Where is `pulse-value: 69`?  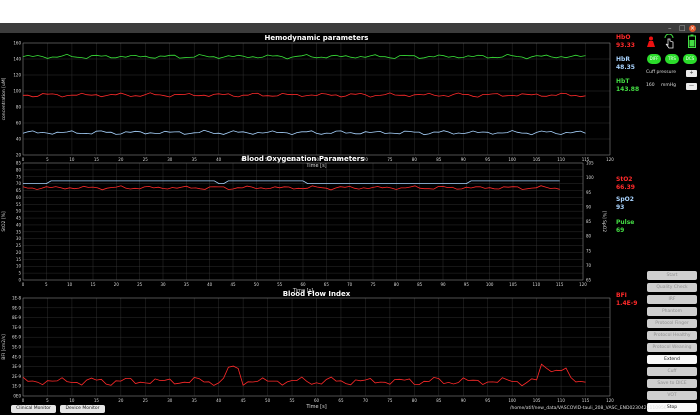 pulse-value: 69 is located at coordinates (620, 230).